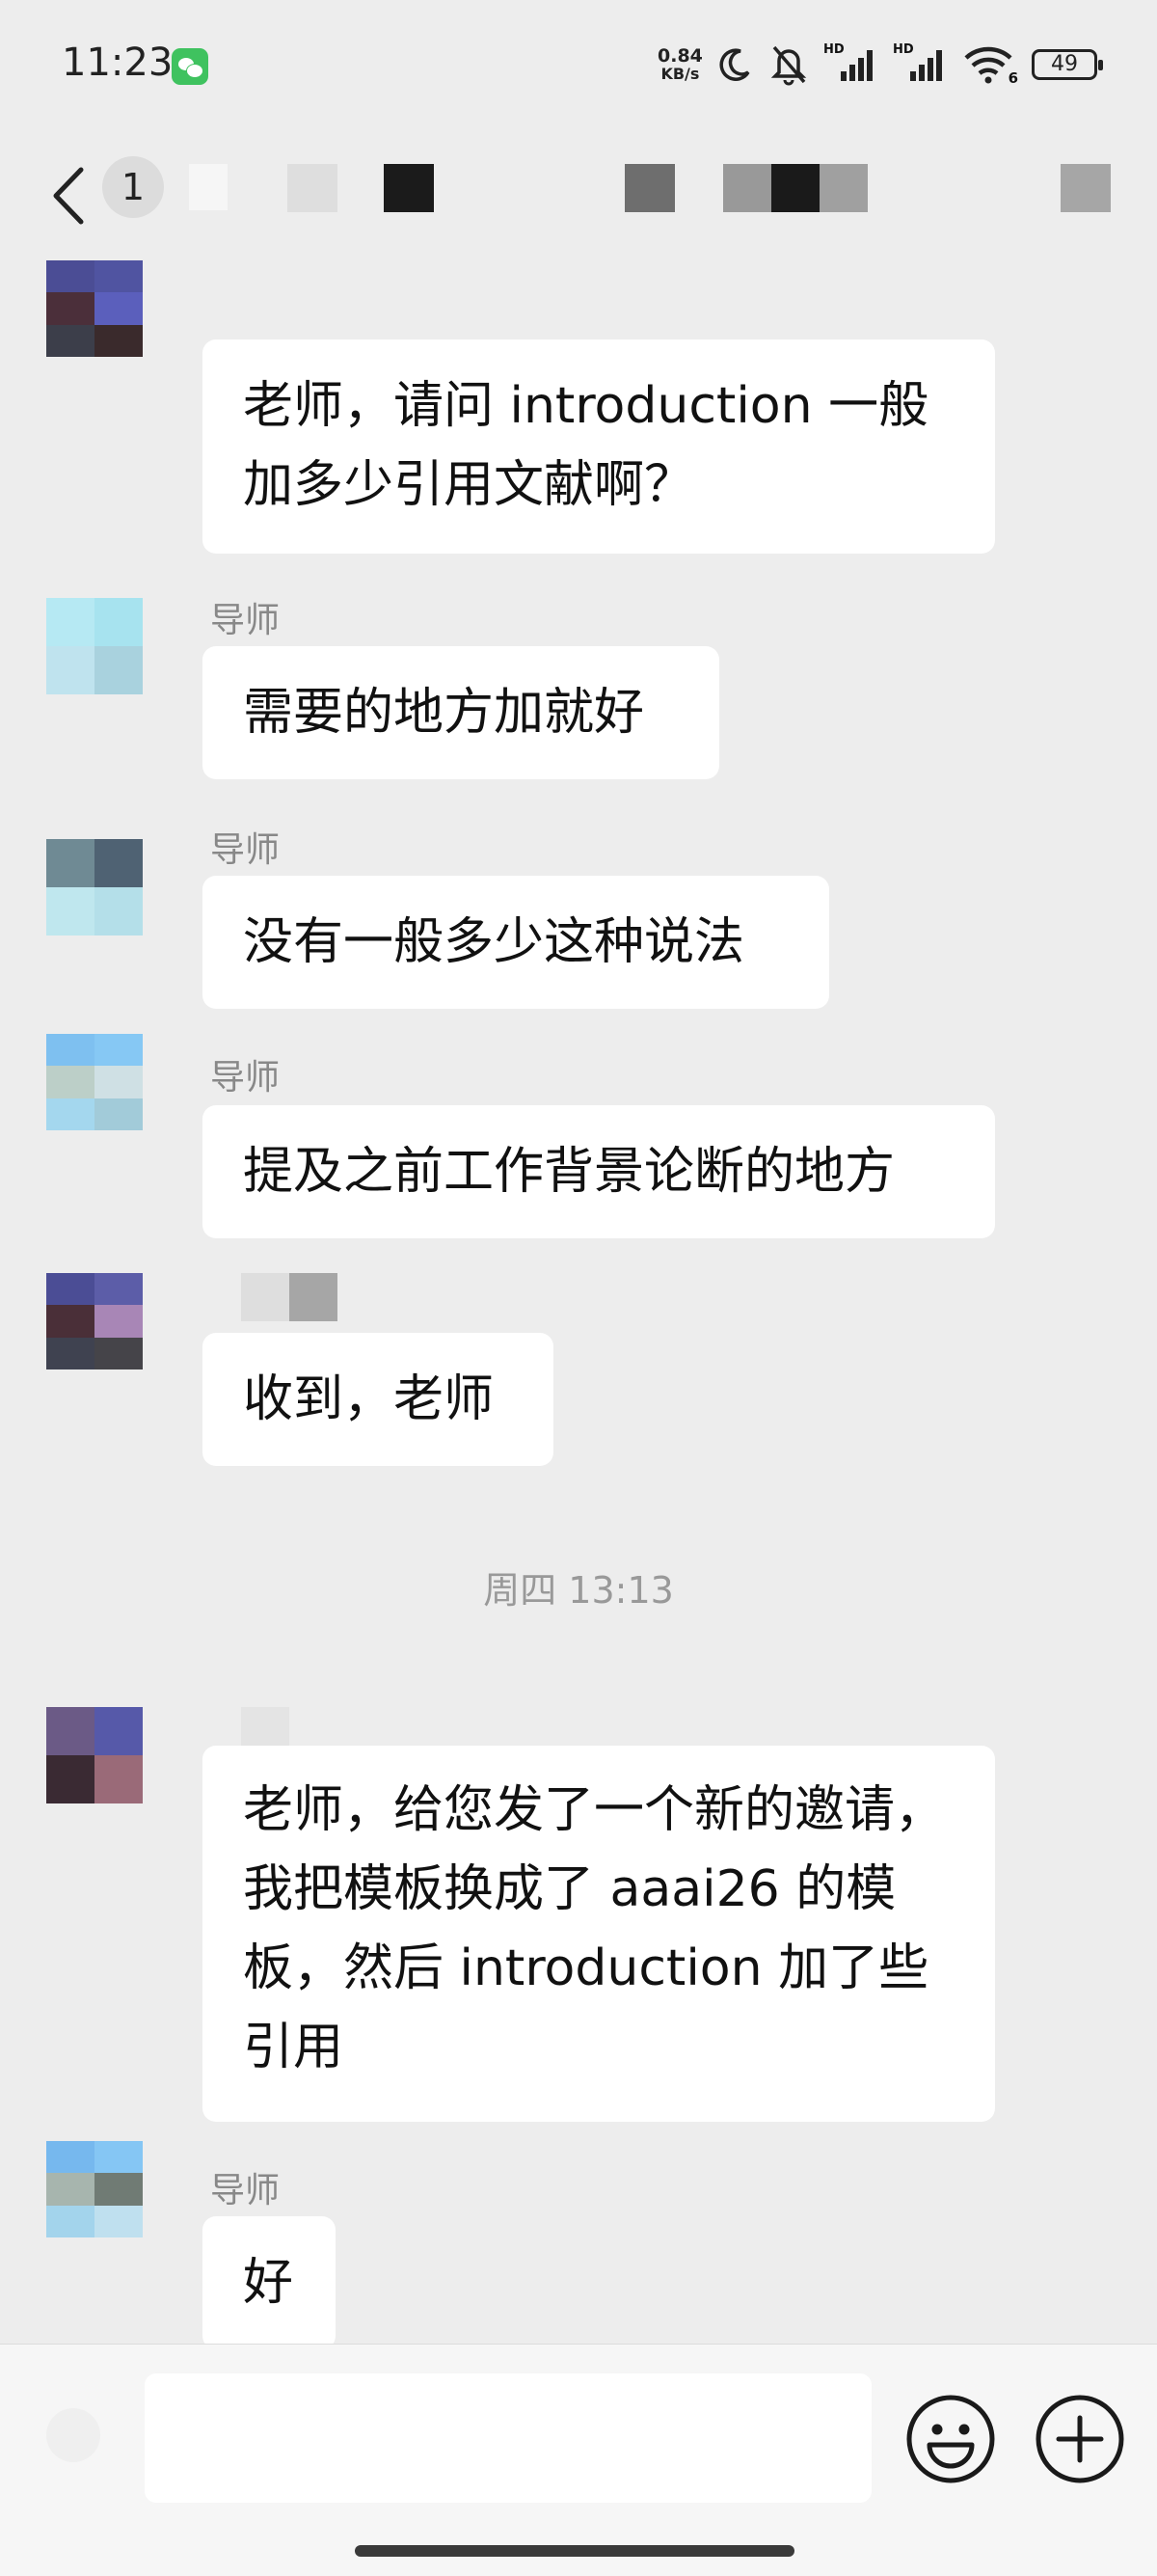  What do you see at coordinates (68, 196) in the screenshot?
I see `back-arrow-icon` at bounding box center [68, 196].